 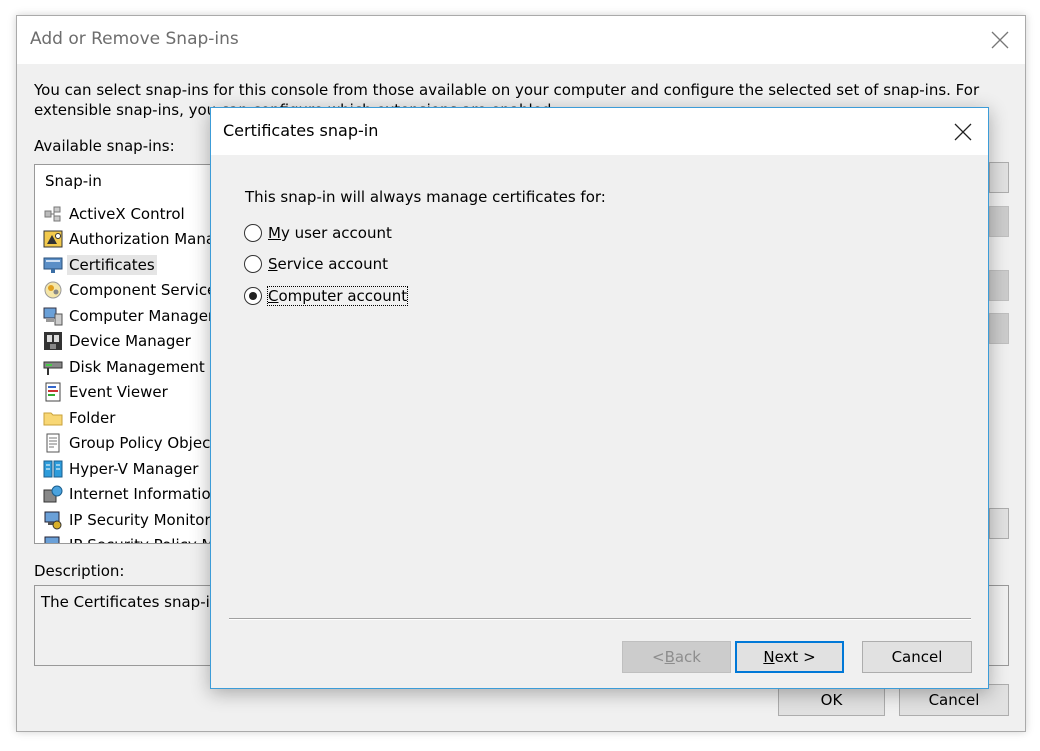 I want to click on ip-security-policy-icon, so click(x=52, y=539).